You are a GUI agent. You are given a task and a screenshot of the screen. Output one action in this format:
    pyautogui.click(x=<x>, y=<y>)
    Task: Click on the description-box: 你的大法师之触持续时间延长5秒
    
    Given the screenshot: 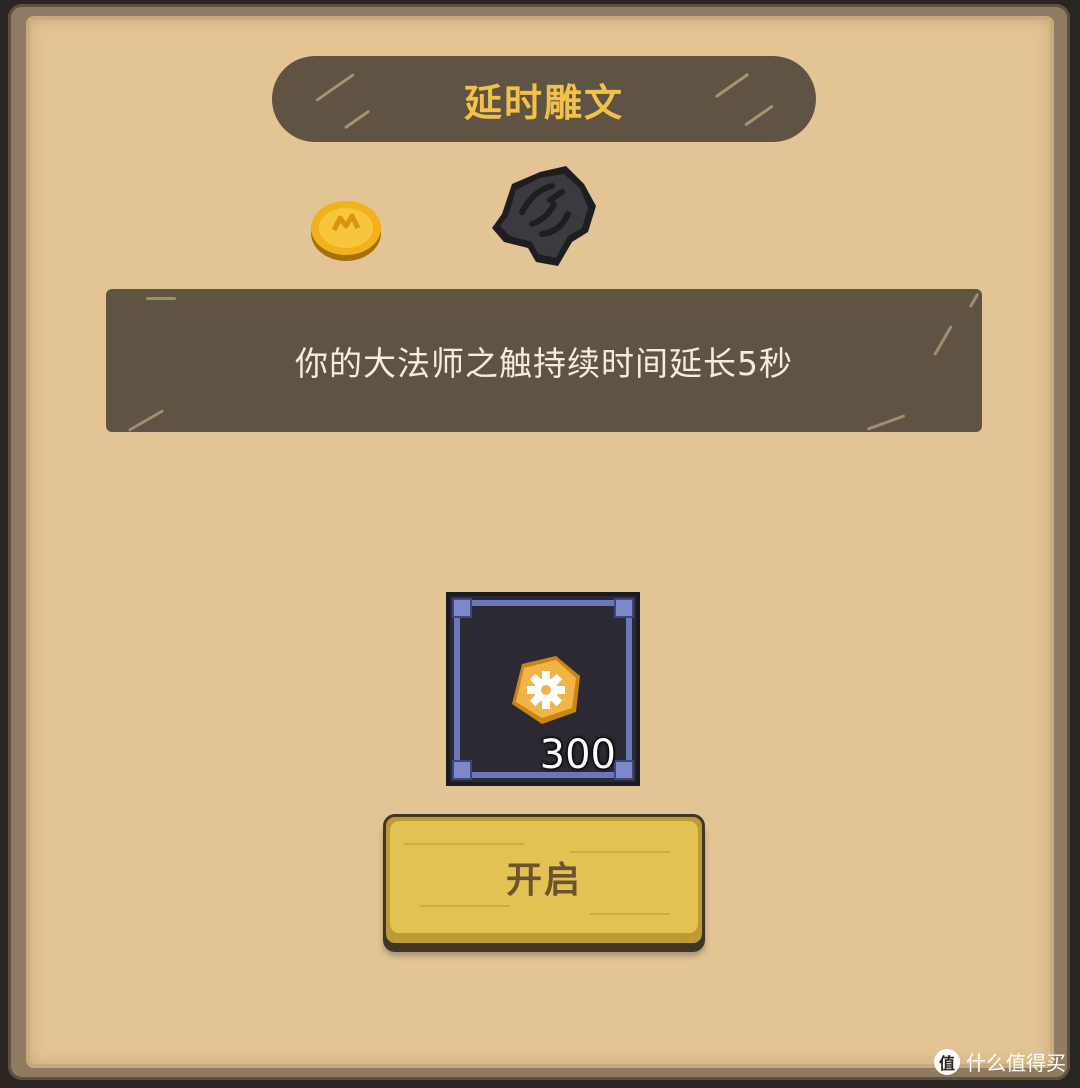 What is the action you would take?
    pyautogui.click(x=544, y=360)
    